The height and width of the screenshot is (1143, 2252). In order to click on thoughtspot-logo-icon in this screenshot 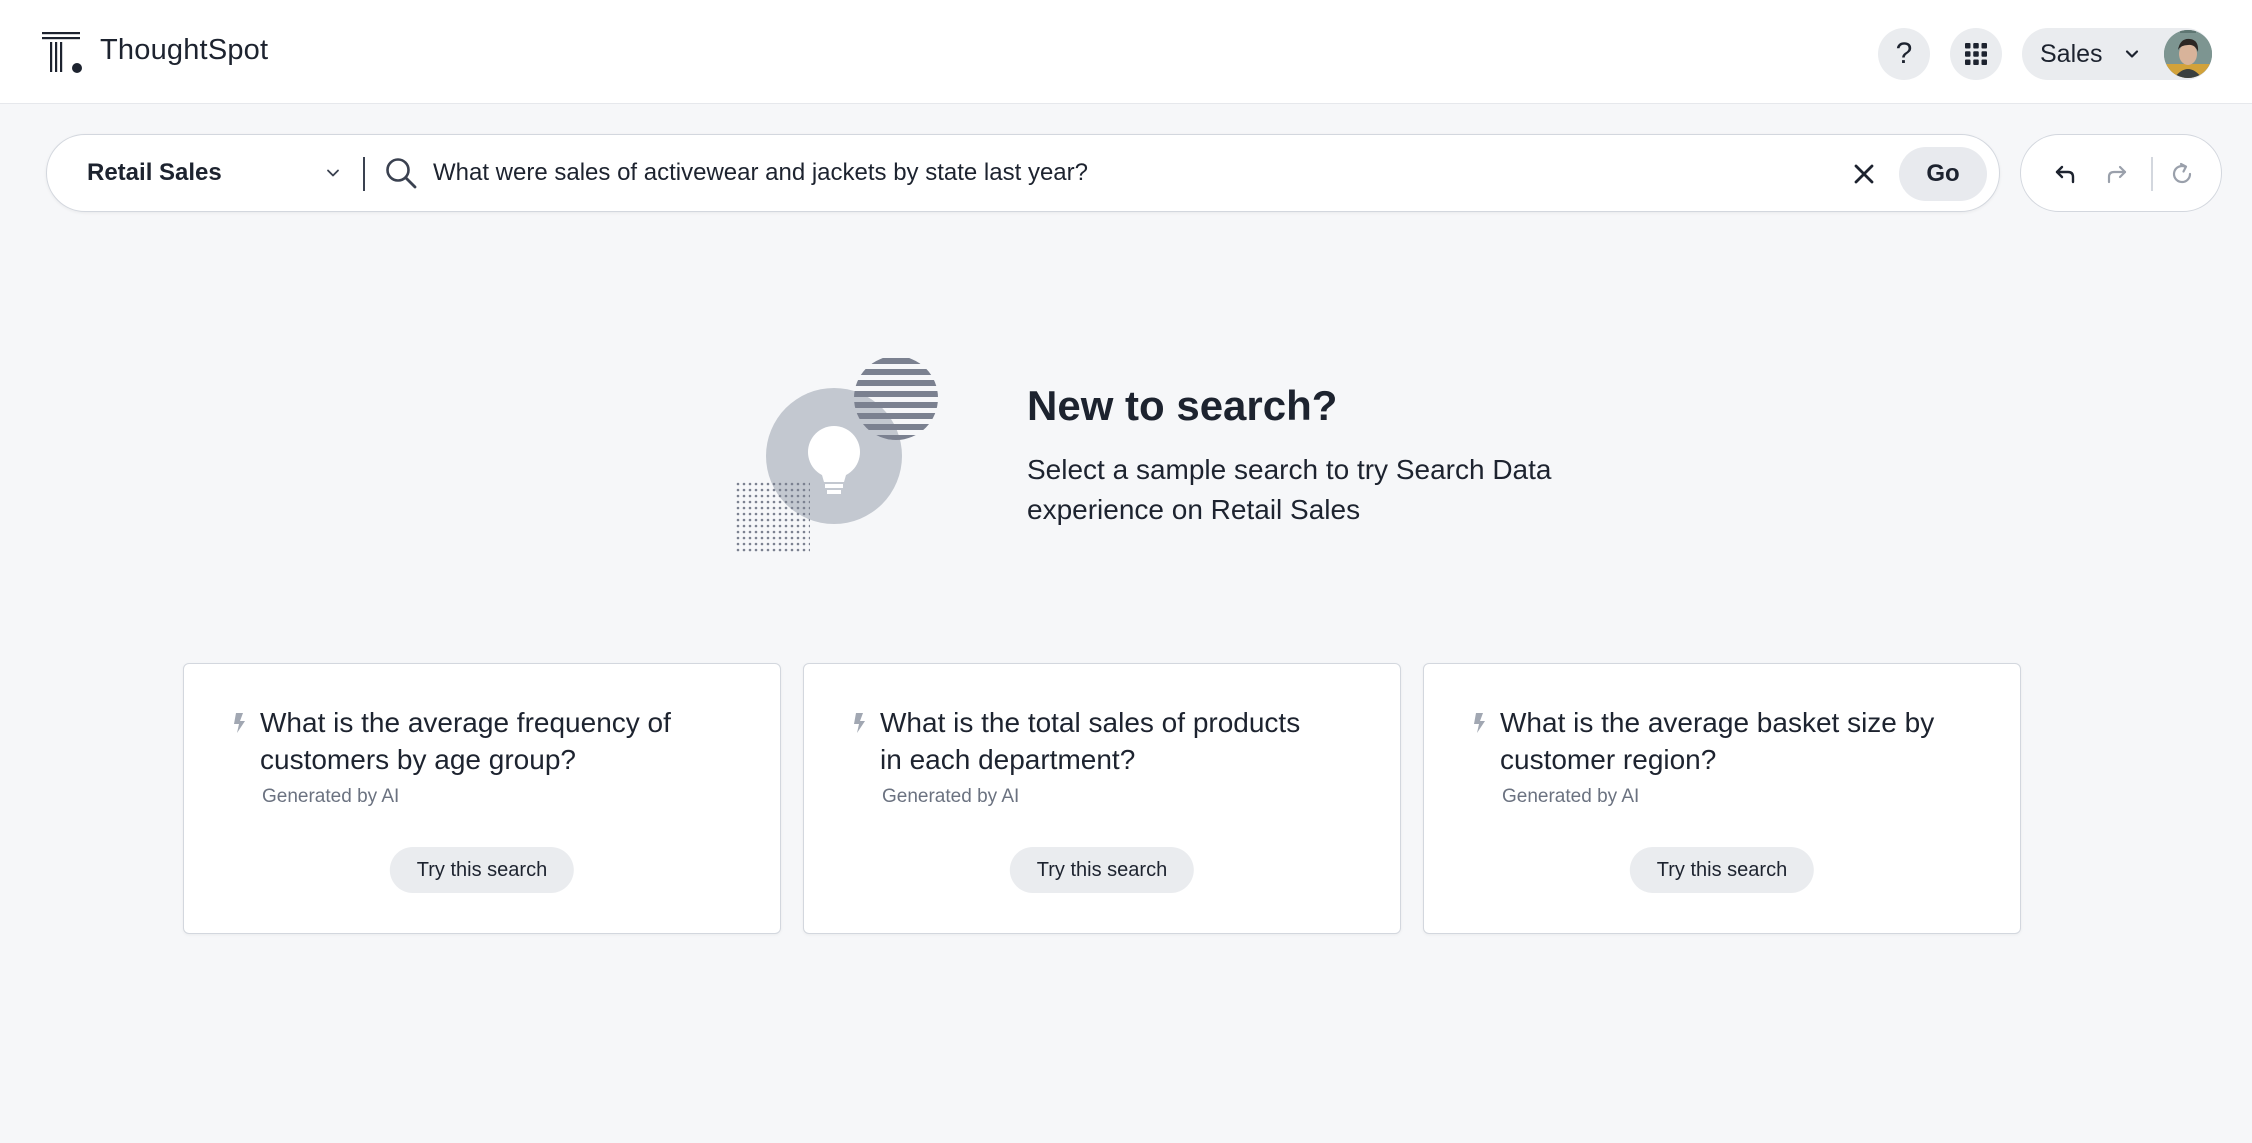, I will do `click(63, 53)`.